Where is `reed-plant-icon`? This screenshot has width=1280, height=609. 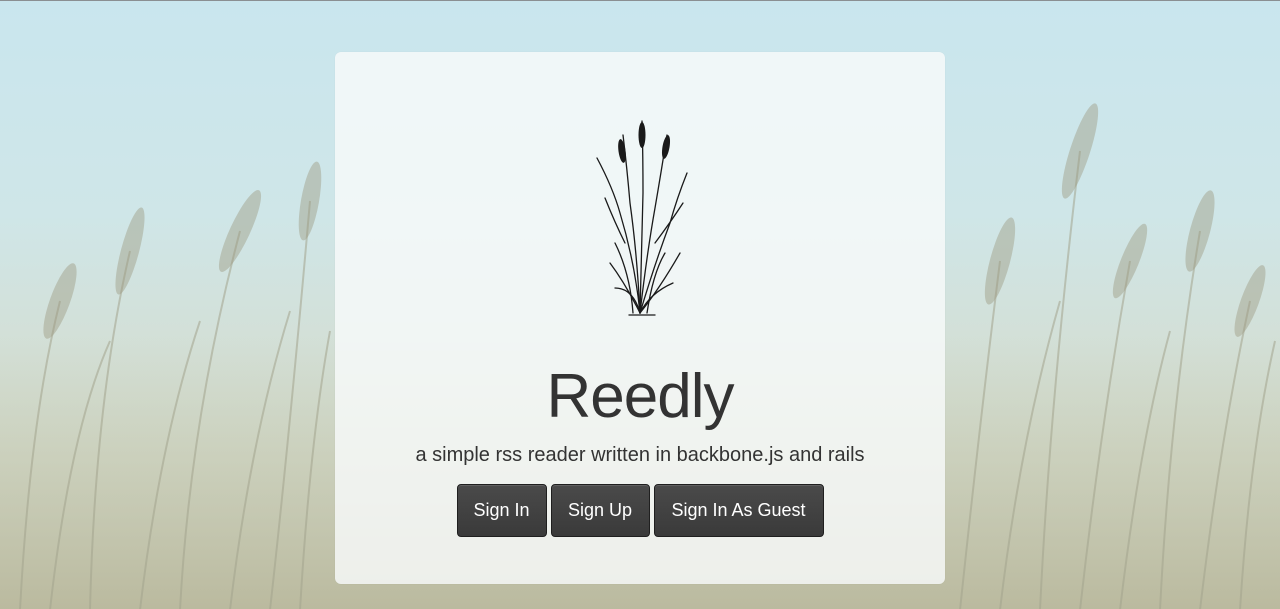
reed-plant-icon is located at coordinates (642, 218).